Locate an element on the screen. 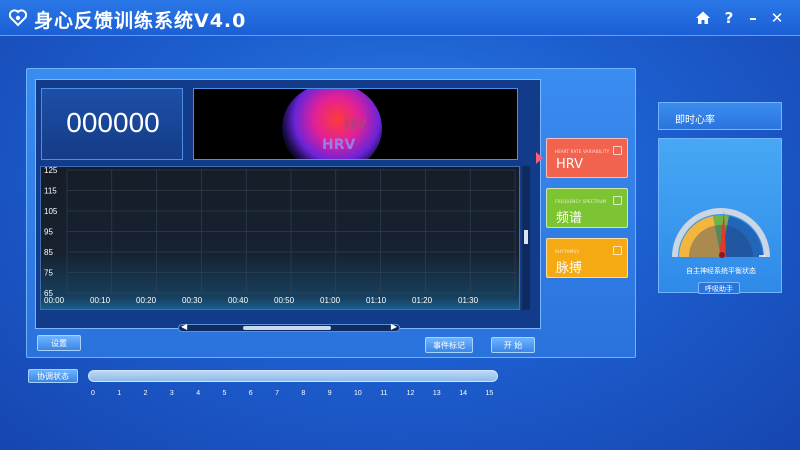 The image size is (800, 450). app-title: 身心反馈训练系统V4.0 is located at coordinates (140, 21).